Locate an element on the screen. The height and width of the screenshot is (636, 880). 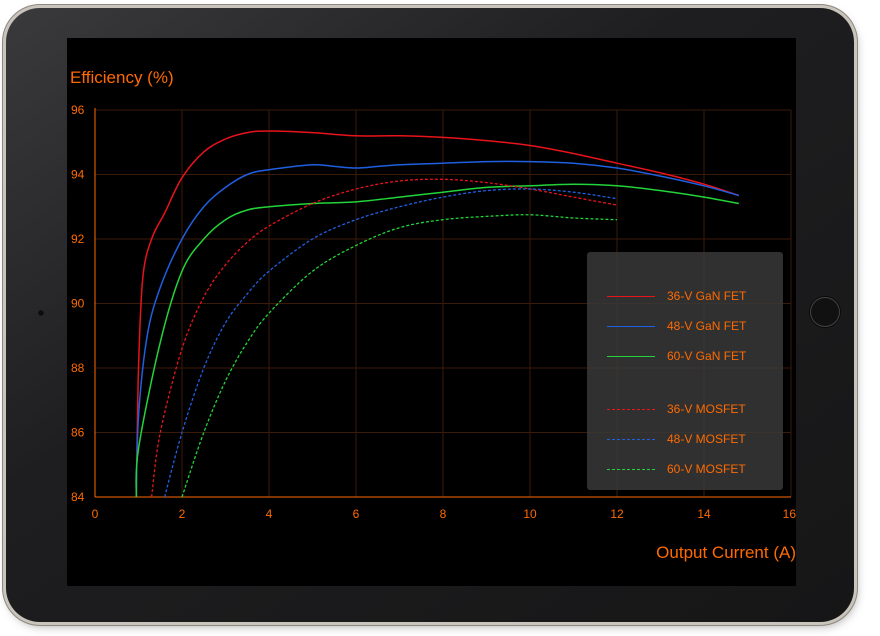
legend-label: 36-V MOSFET is located at coordinates (706, 409).